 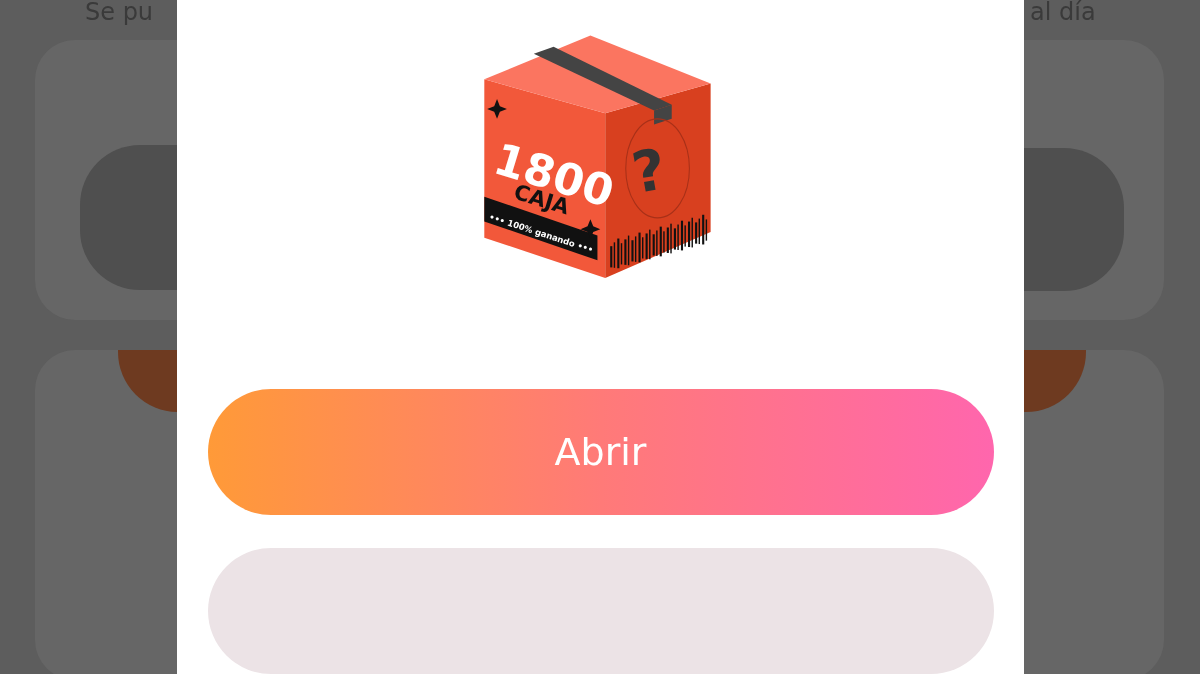 What do you see at coordinates (600, 452) in the screenshot?
I see `open-button: Abrir` at bounding box center [600, 452].